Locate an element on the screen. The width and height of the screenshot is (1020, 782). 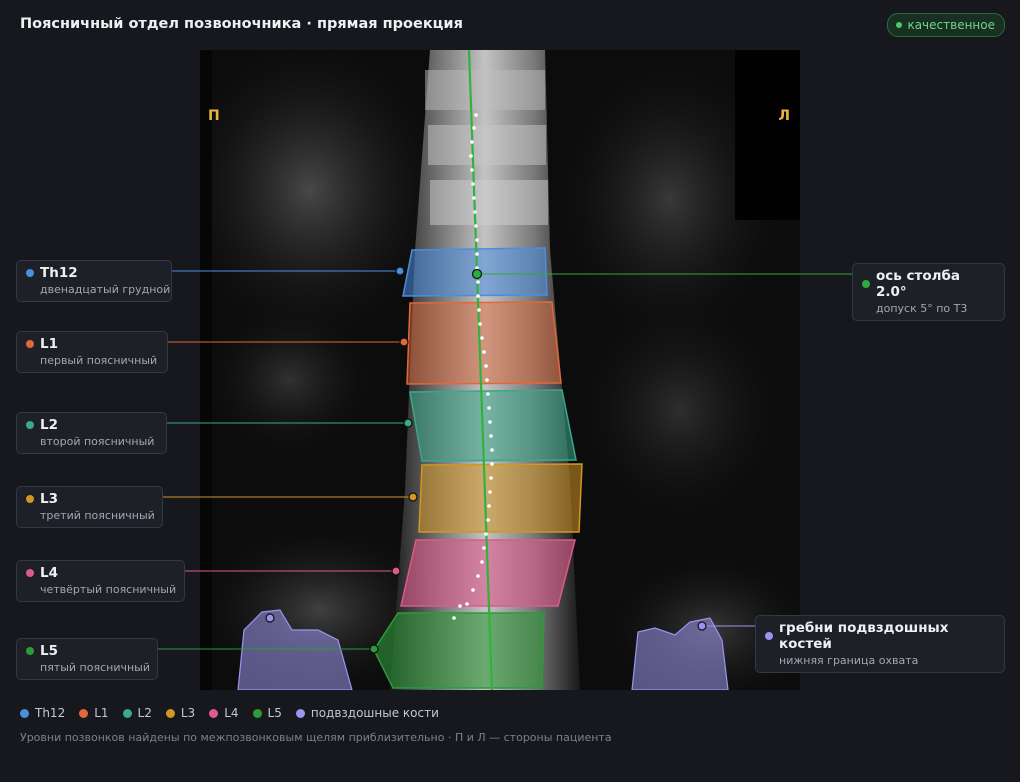
vertebra-card-l3: L3 третий поясничный is located at coordinates (89, 507).